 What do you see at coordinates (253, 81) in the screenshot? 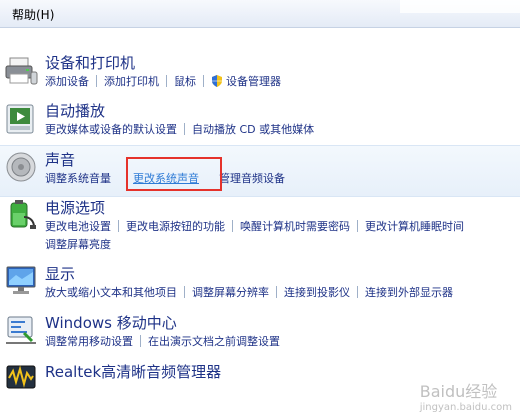
I see `device-manager-link: 设备管理器` at bounding box center [253, 81].